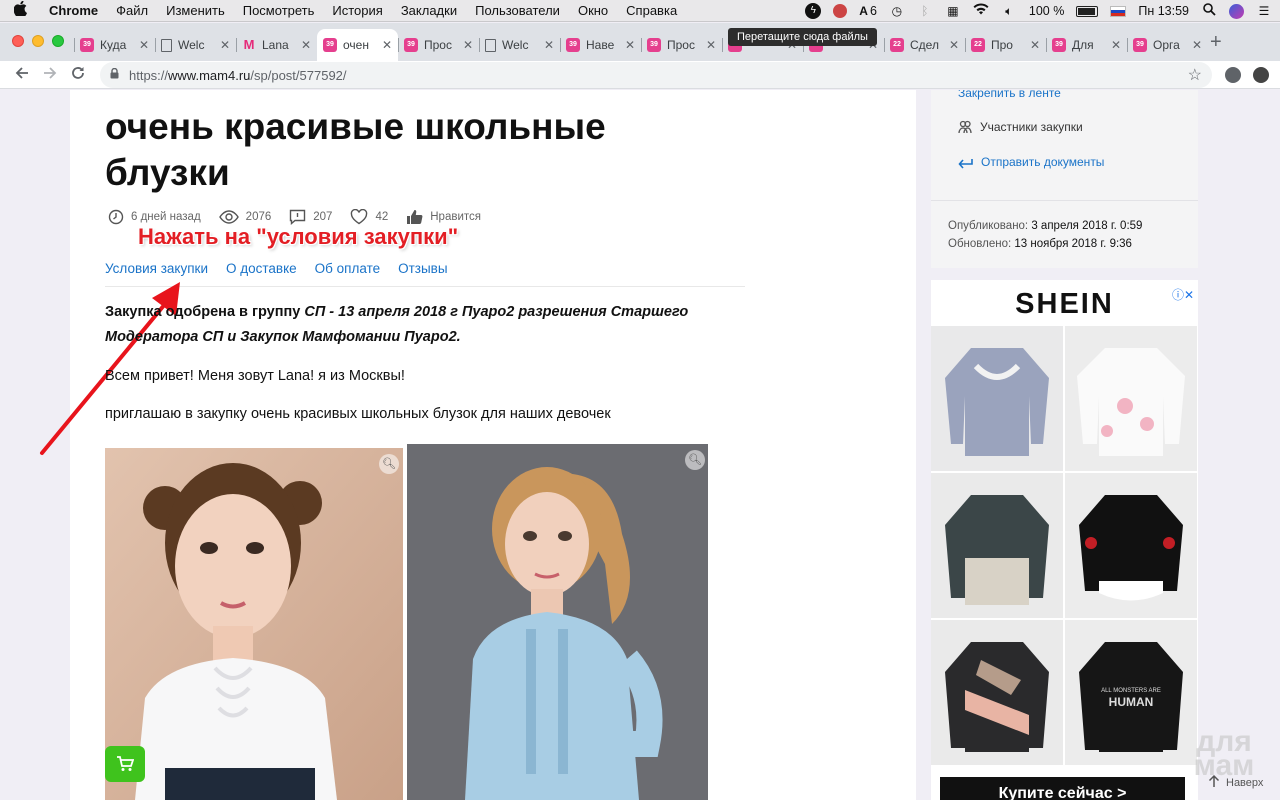 Image resolution: width=1280 pixels, height=800 pixels. I want to click on scroll-to-top-button: Наверх, so click(1235, 782).